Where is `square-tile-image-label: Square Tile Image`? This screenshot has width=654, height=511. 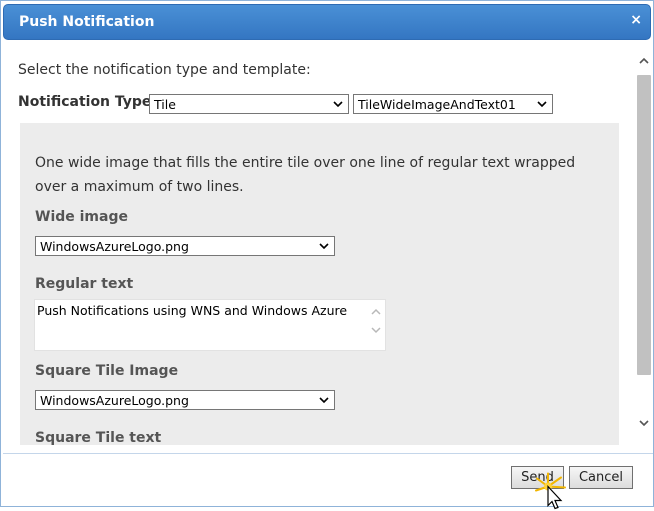
square-tile-image-label: Square Tile Image is located at coordinates (107, 371).